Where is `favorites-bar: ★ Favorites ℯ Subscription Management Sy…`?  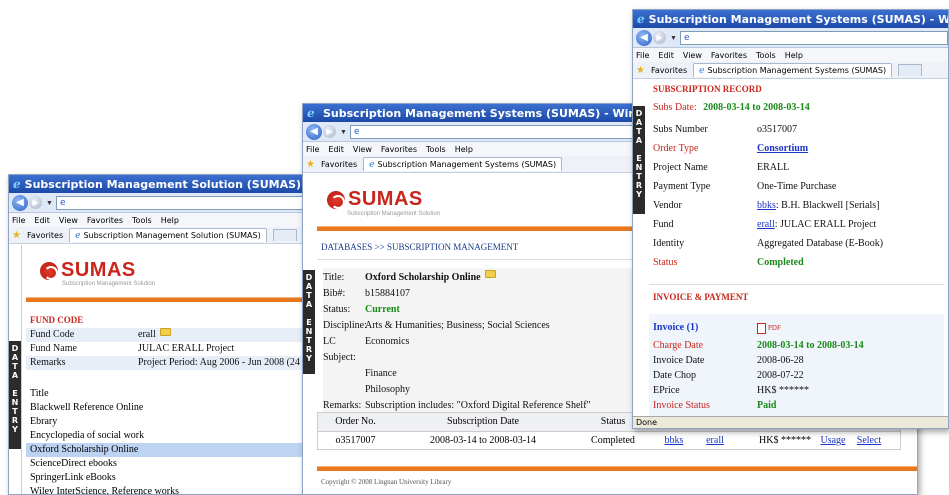 favorites-bar: ★ Favorites ℯ Subscription Management Sy… is located at coordinates (790, 70).